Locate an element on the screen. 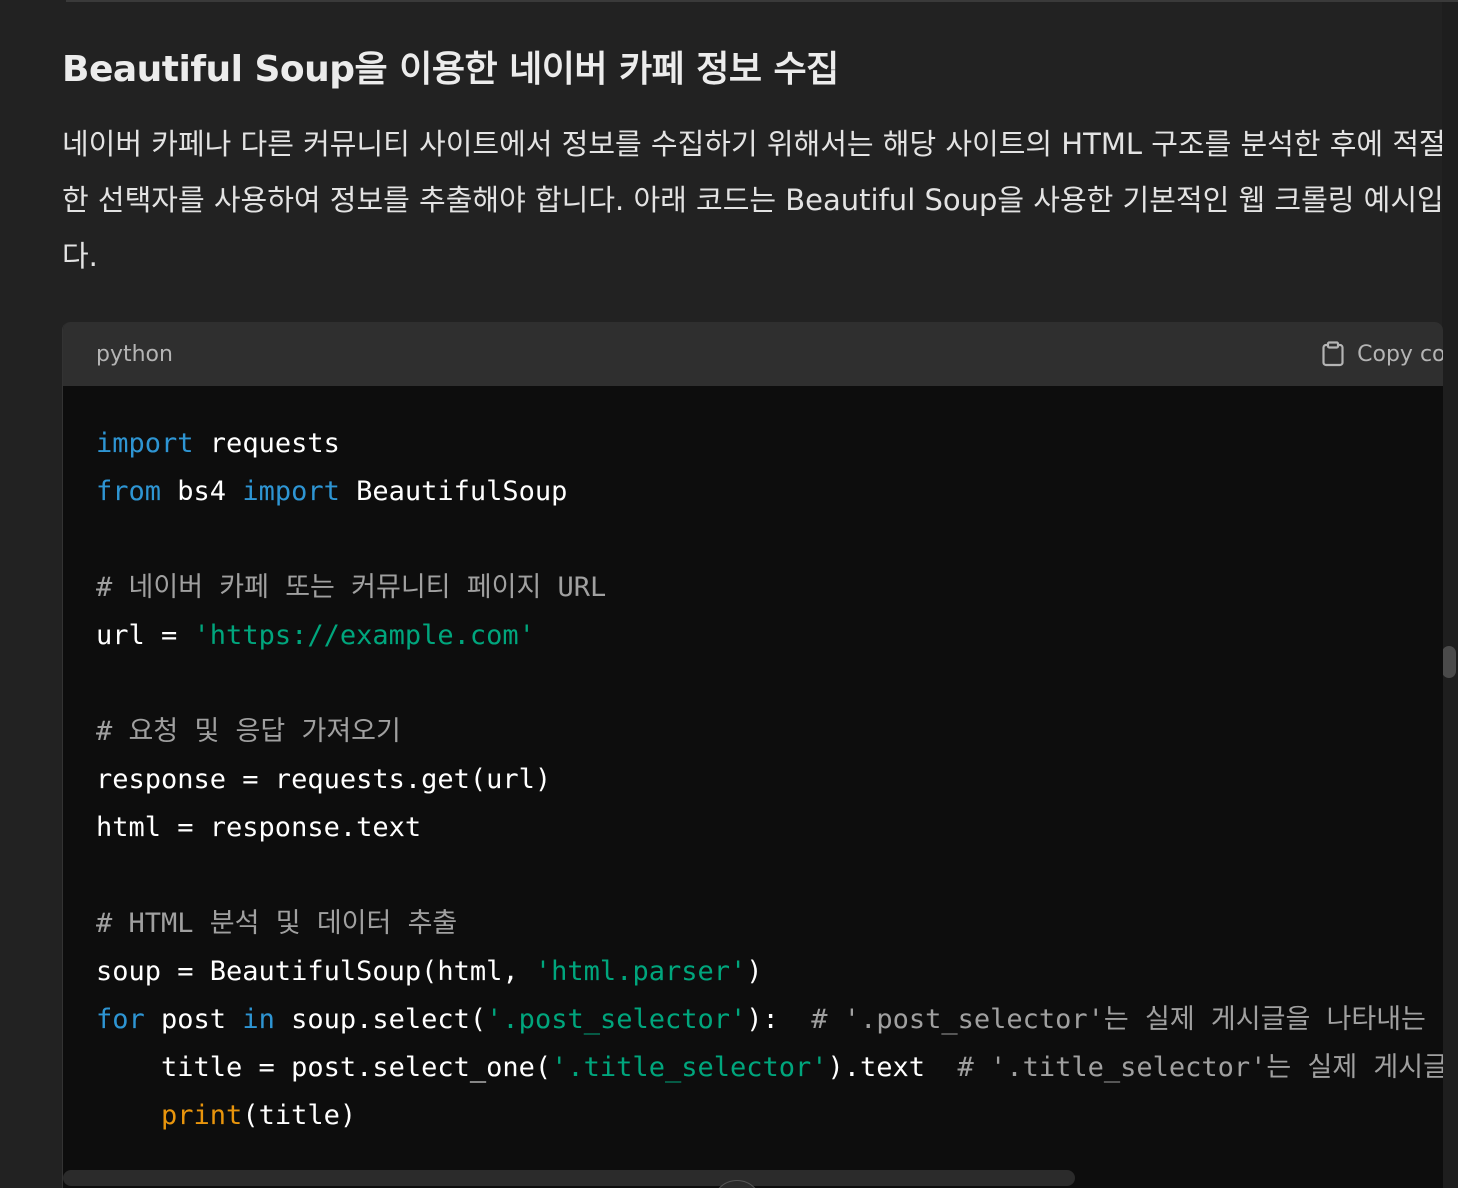 This screenshot has width=1458, height=1188. code-token-kw: from is located at coordinates (129, 491).